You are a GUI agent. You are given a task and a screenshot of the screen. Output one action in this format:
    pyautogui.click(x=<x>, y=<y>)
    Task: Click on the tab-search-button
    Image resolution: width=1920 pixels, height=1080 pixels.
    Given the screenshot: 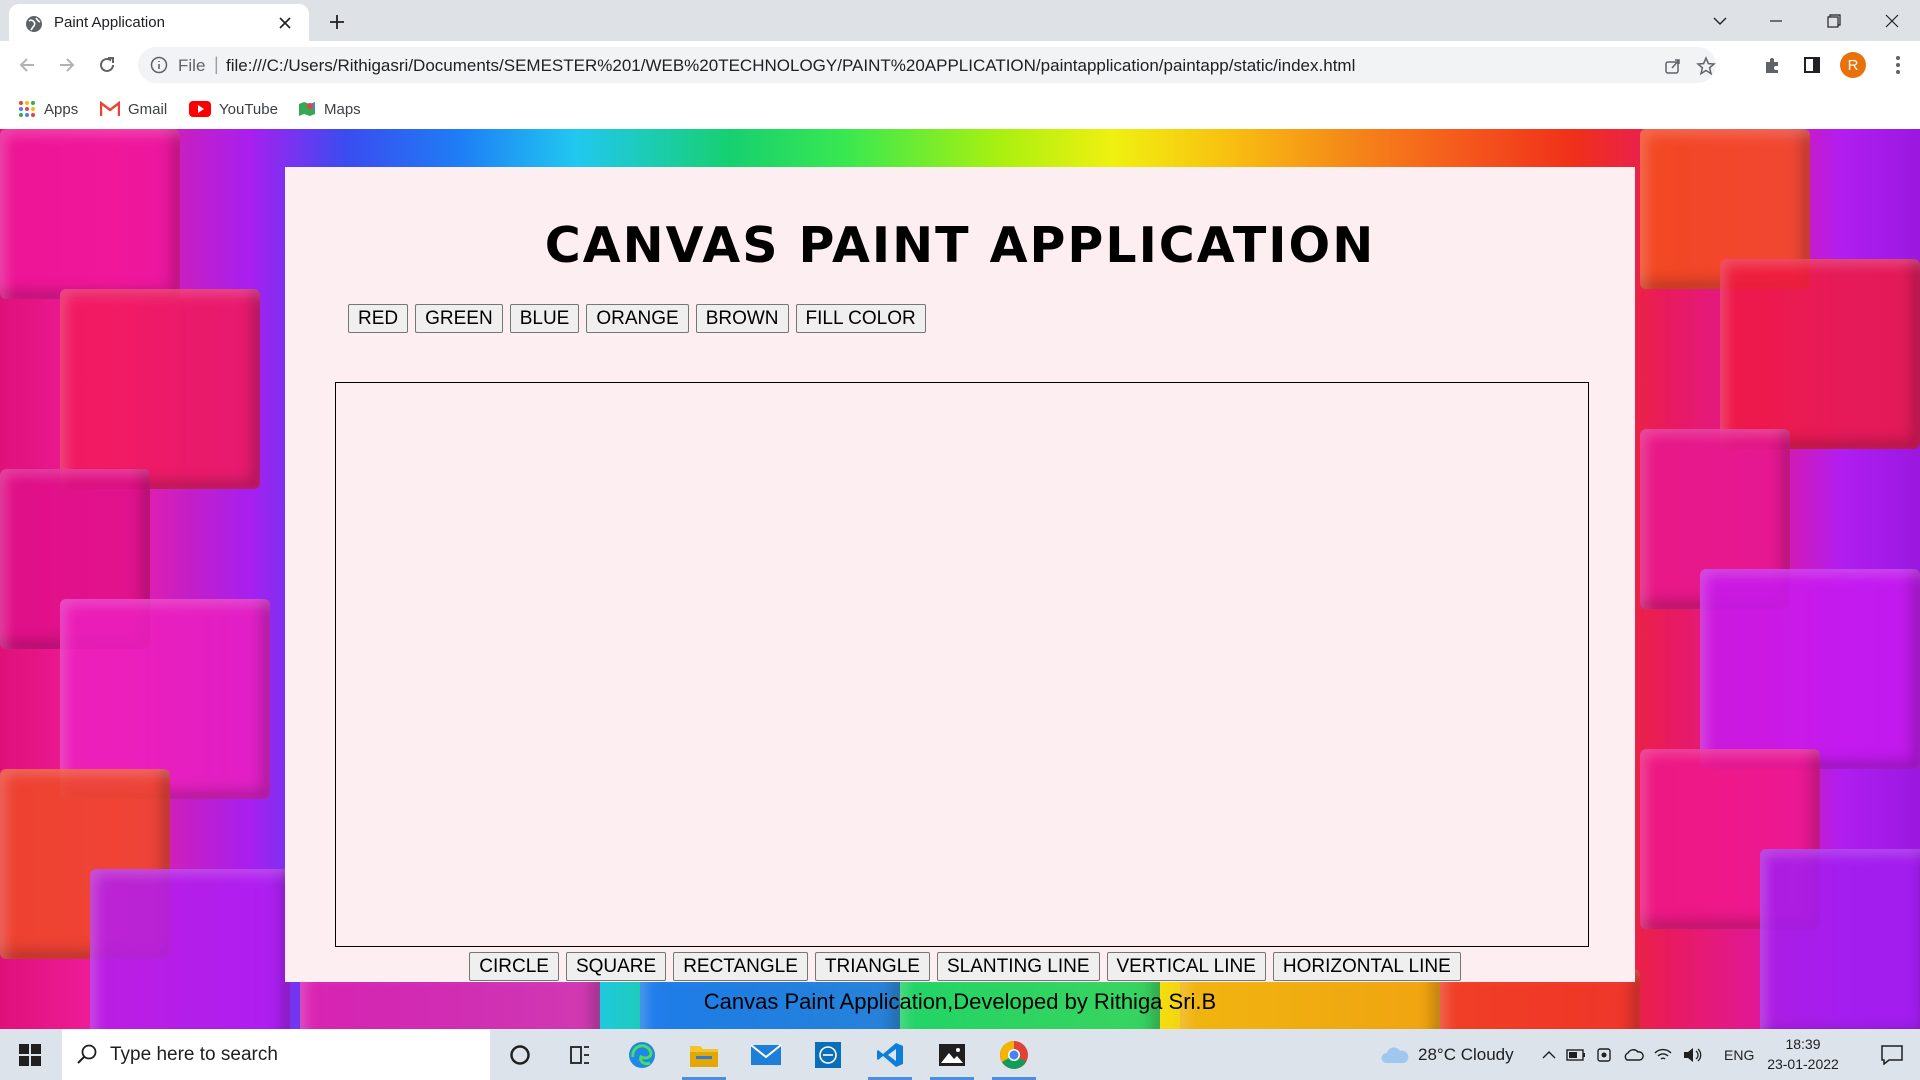 What is the action you would take?
    pyautogui.click(x=1720, y=20)
    